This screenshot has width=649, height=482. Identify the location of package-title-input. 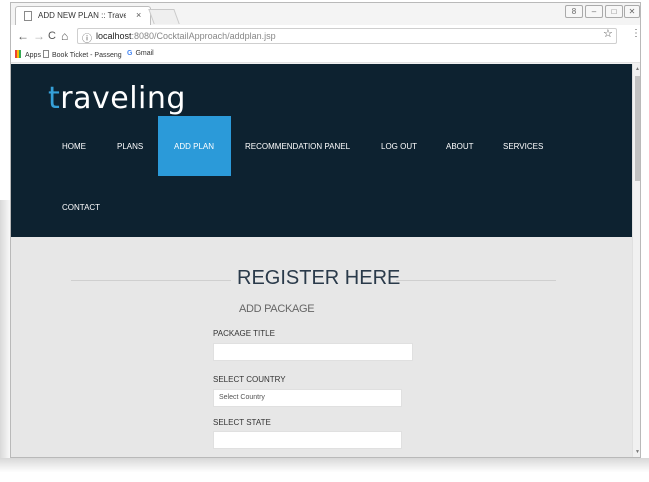
(313, 352).